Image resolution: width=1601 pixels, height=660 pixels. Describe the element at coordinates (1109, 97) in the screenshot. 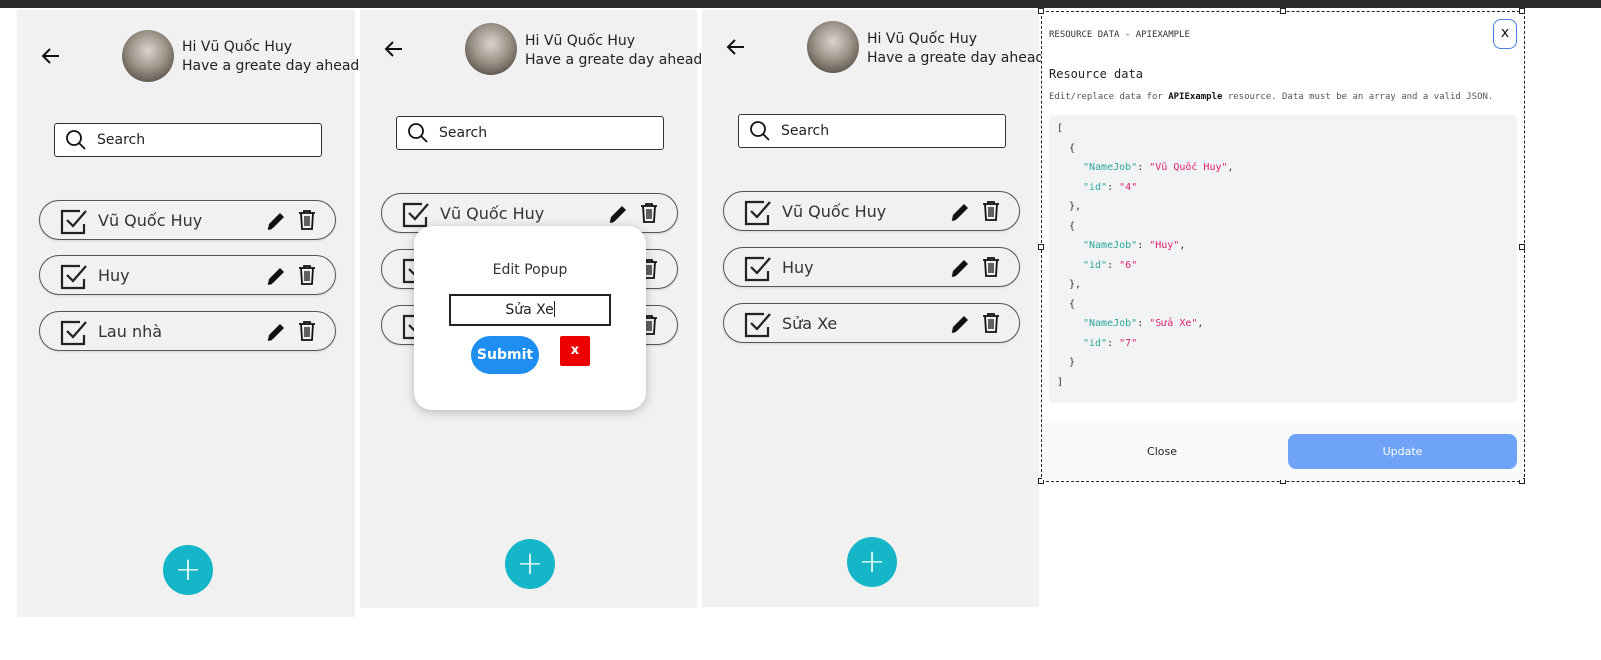

I see `description-text: Edit/replace data for` at that location.